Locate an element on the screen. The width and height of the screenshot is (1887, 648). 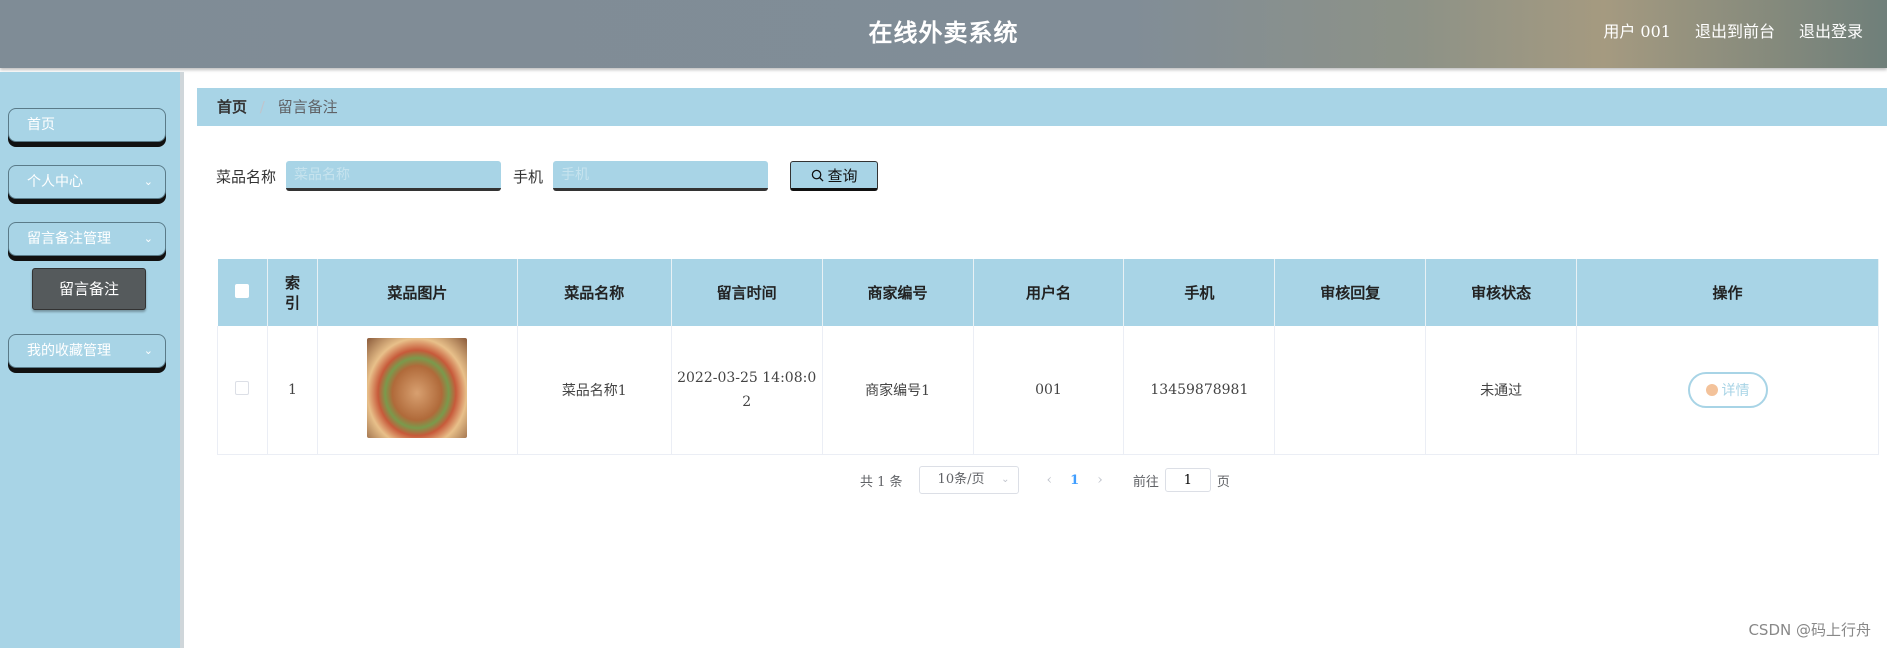
query-button-label: 查询 is located at coordinates (842, 175).